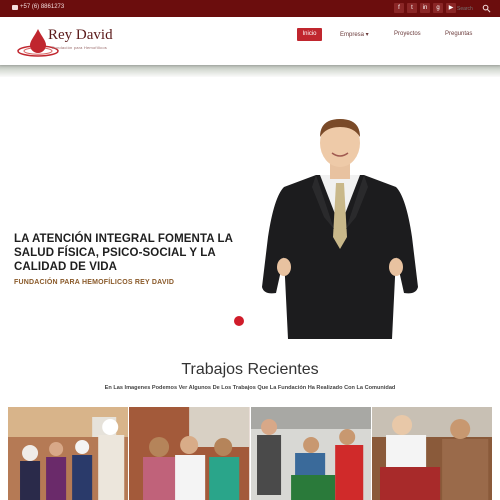  What do you see at coordinates (250, 71) in the screenshot?
I see `header-divider` at bounding box center [250, 71].